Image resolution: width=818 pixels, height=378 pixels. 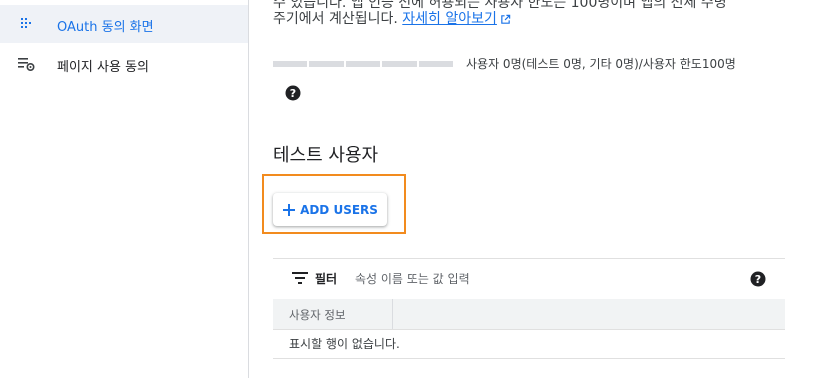 What do you see at coordinates (26, 65) in the screenshot?
I see `page-usage-settings-icon` at bounding box center [26, 65].